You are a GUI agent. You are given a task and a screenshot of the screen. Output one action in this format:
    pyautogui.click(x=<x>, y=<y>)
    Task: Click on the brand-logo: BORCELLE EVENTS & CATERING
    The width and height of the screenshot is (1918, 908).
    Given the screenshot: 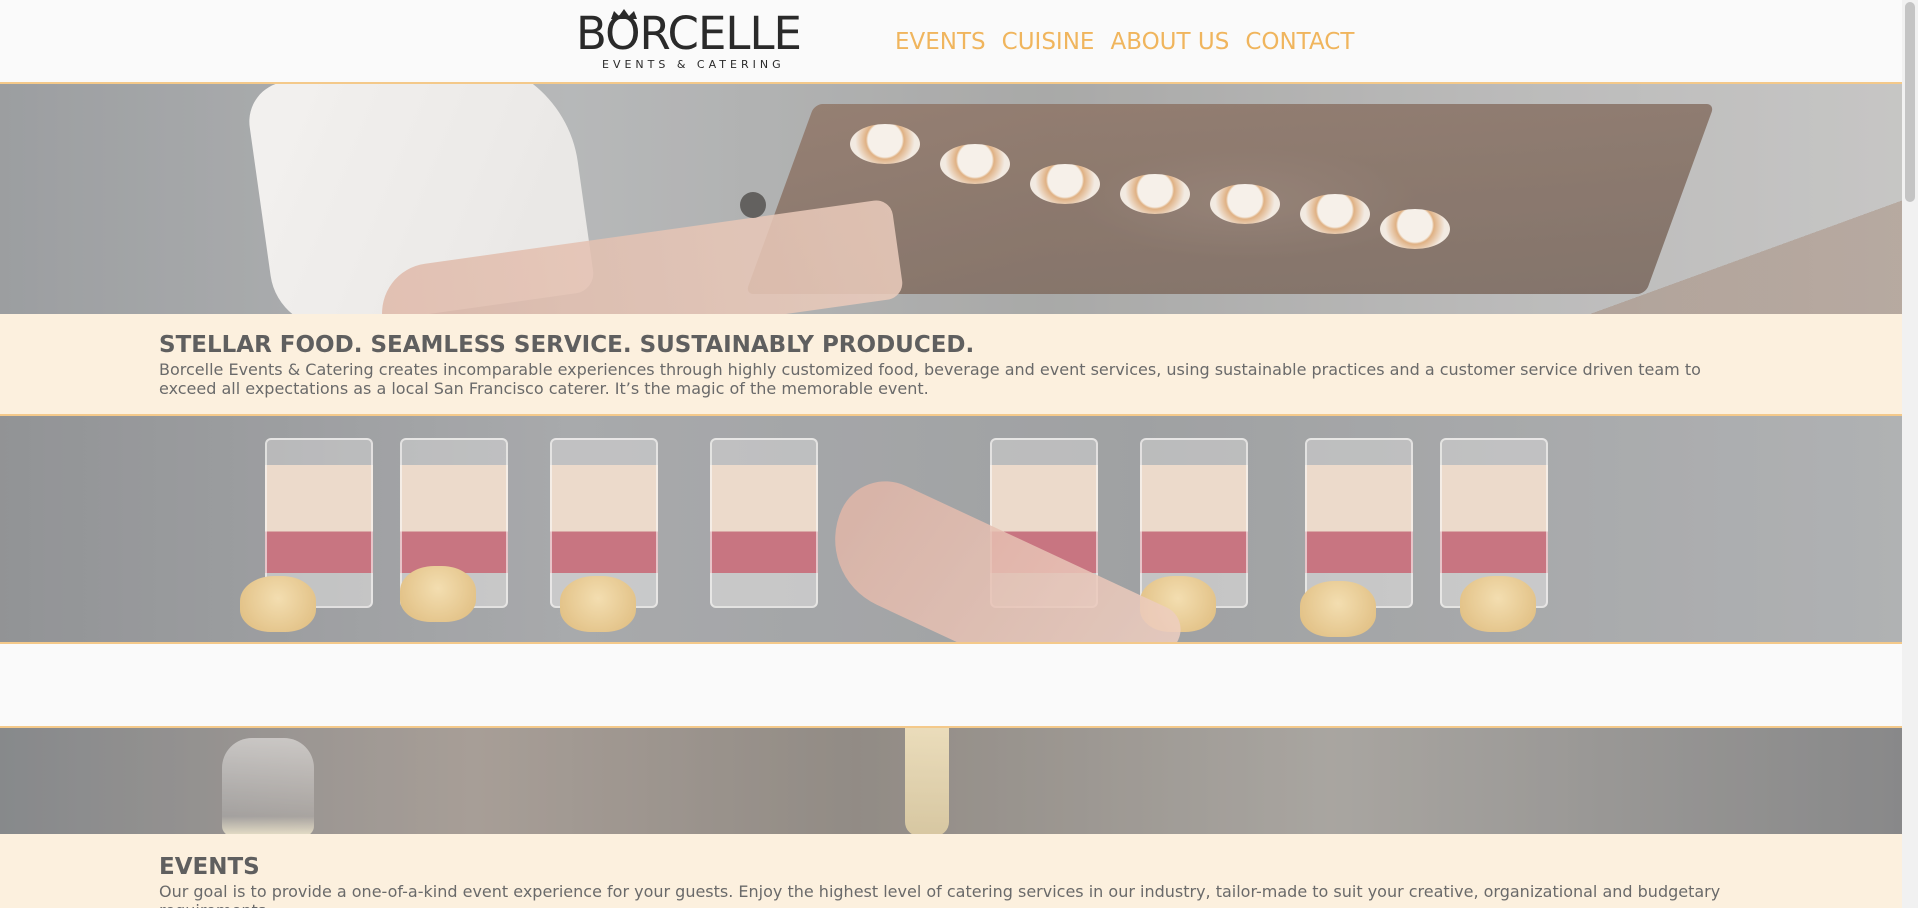 What is the action you would take?
    pyautogui.click(x=689, y=39)
    